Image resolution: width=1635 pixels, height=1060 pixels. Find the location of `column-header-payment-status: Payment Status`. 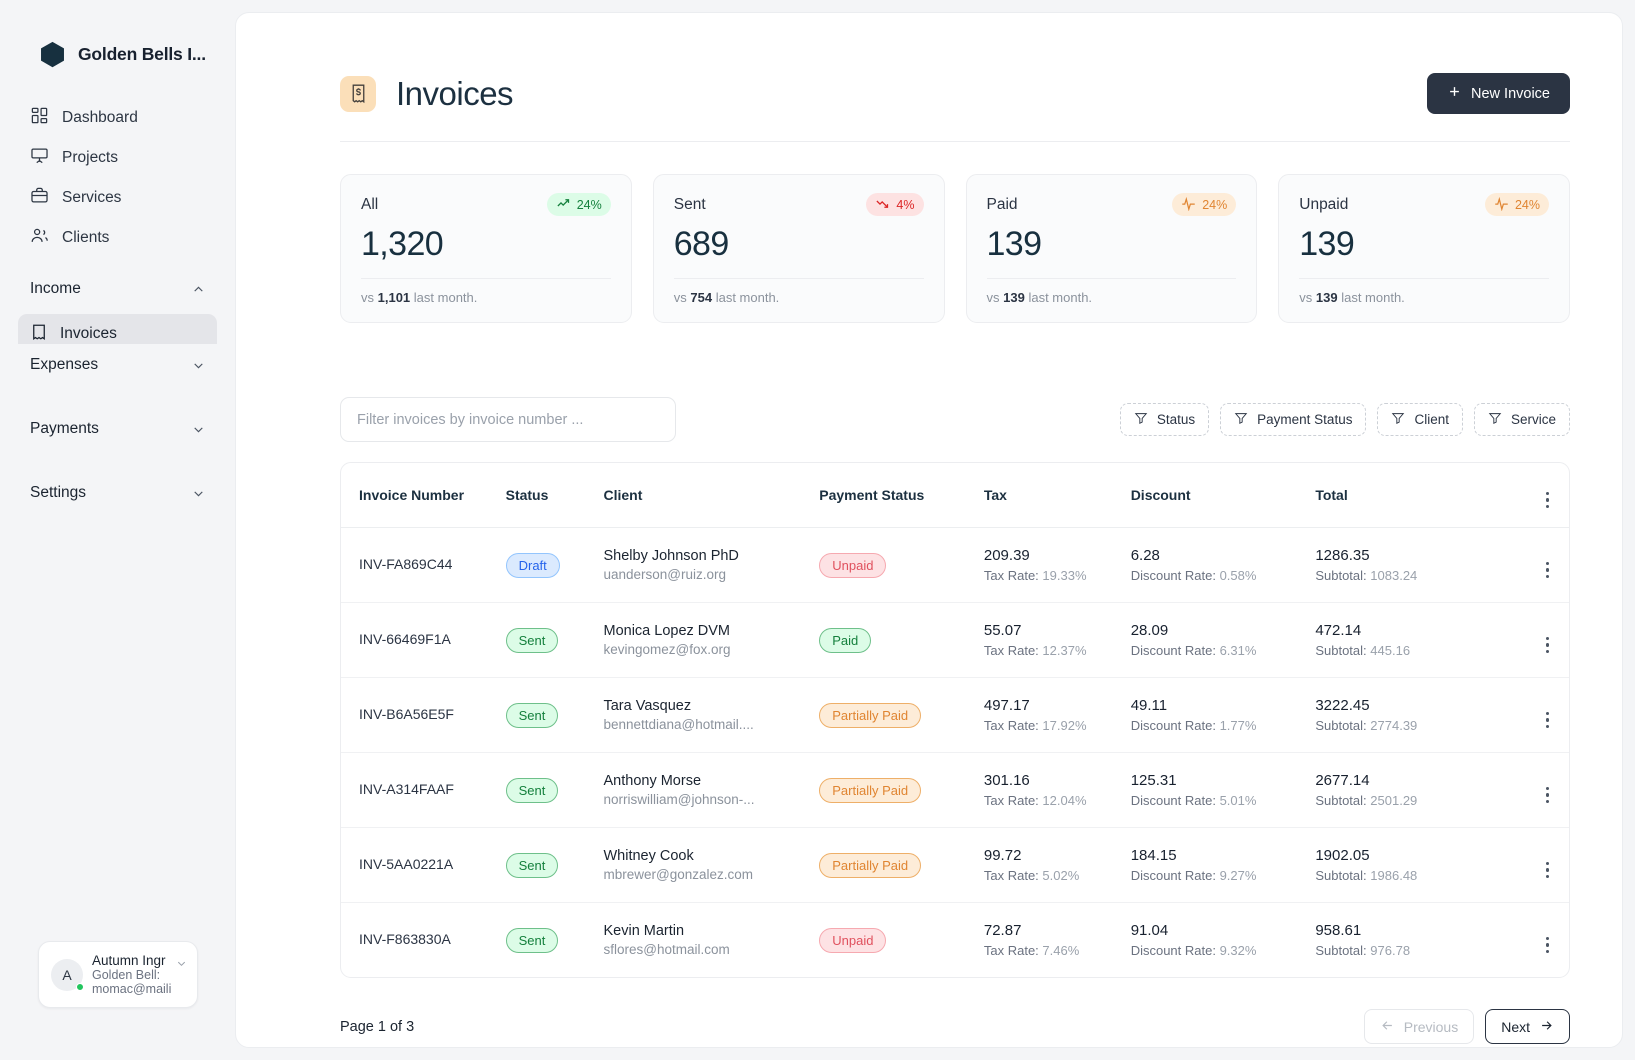

column-header-payment-status: Payment Status is located at coordinates (901, 495).